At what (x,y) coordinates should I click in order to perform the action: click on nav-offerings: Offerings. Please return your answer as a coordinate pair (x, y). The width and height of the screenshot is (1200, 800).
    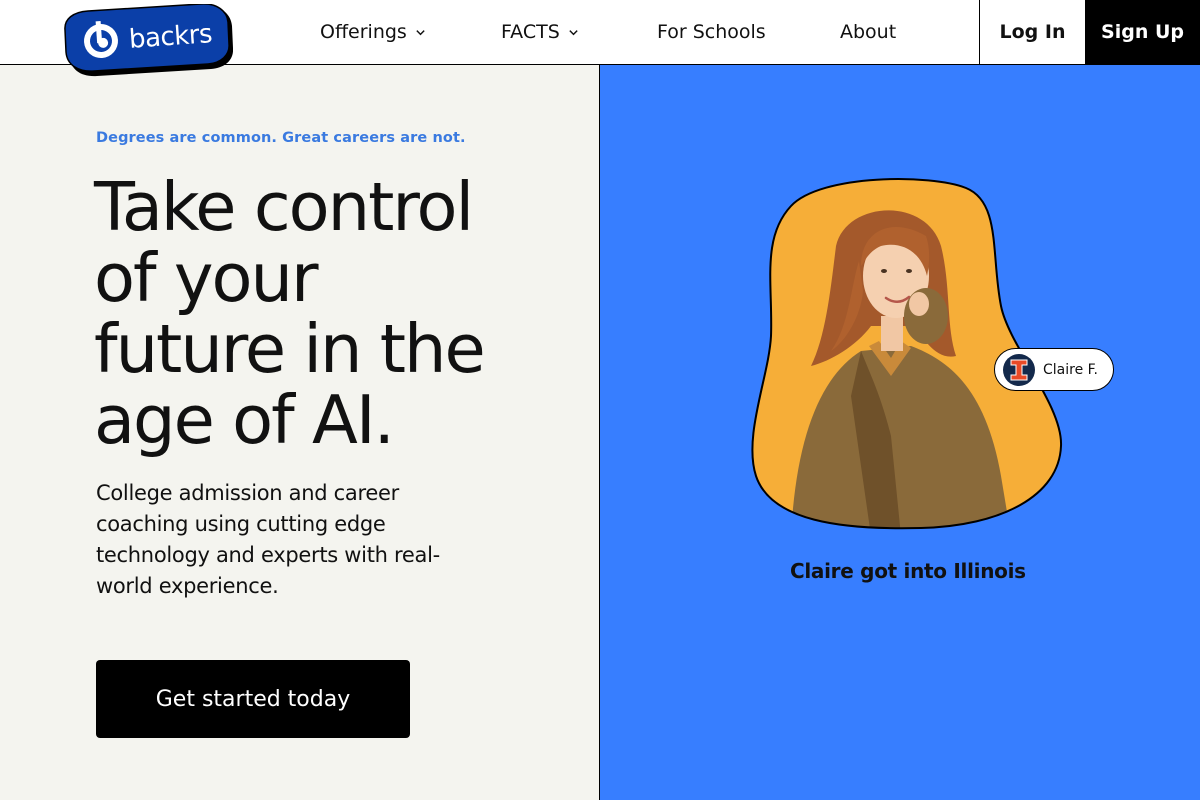
    Looking at the image, I should click on (373, 32).